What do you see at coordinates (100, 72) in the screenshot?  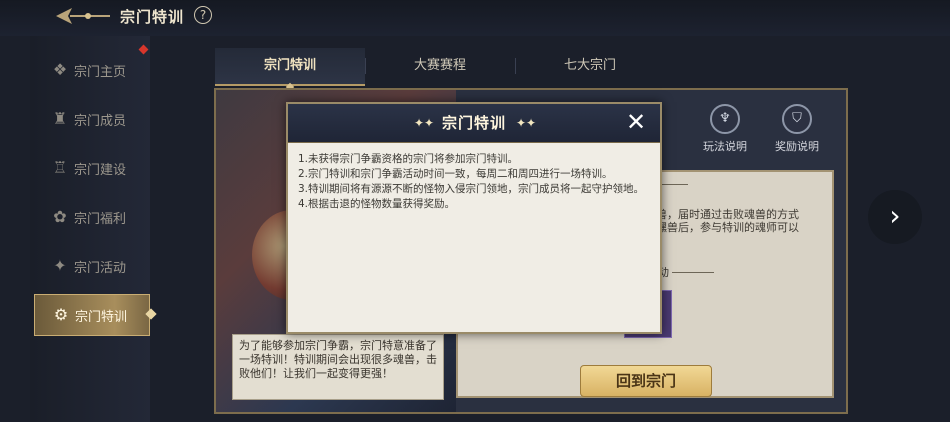 I see `sidebar-item-label: 宗门主页` at bounding box center [100, 72].